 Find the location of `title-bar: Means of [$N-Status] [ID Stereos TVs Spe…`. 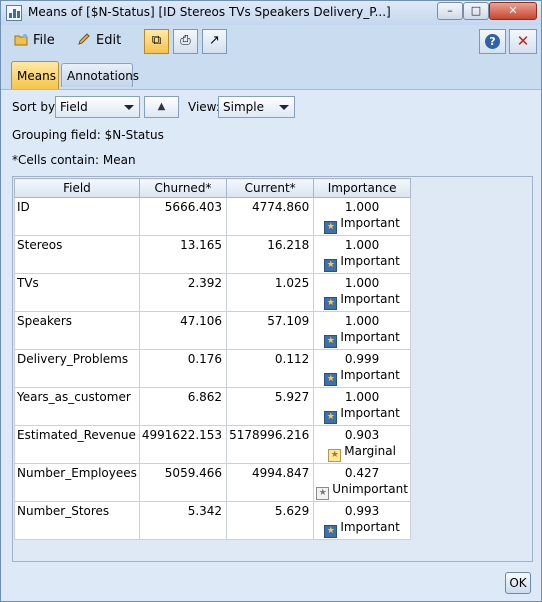

title-bar: Means of [$N-Status] [ID Stereos TVs Spe… is located at coordinates (271, 13).